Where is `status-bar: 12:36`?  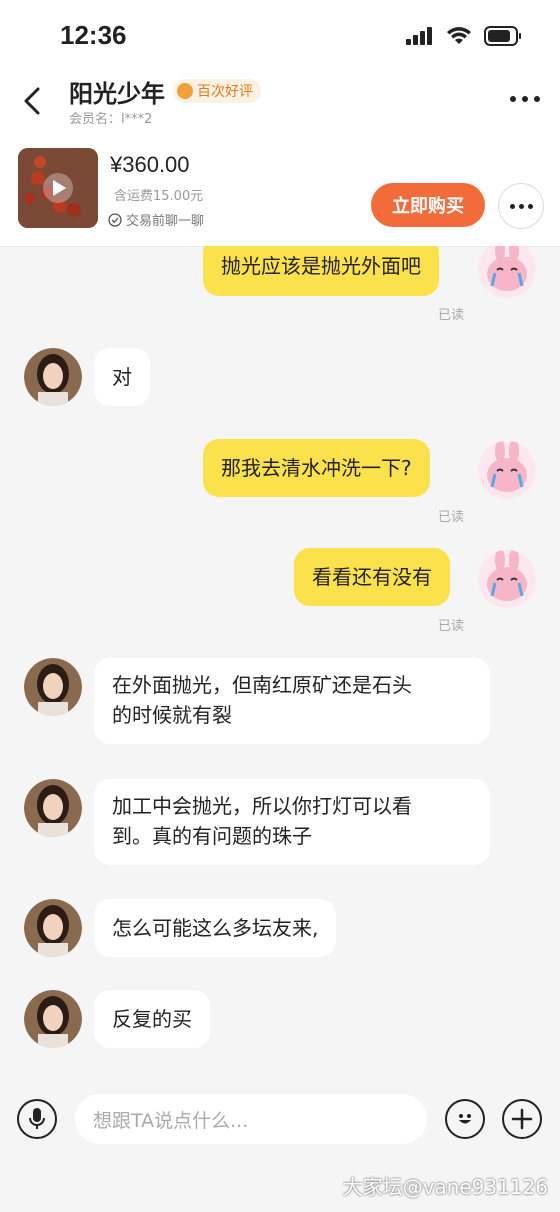 status-bar: 12:36 is located at coordinates (280, 35).